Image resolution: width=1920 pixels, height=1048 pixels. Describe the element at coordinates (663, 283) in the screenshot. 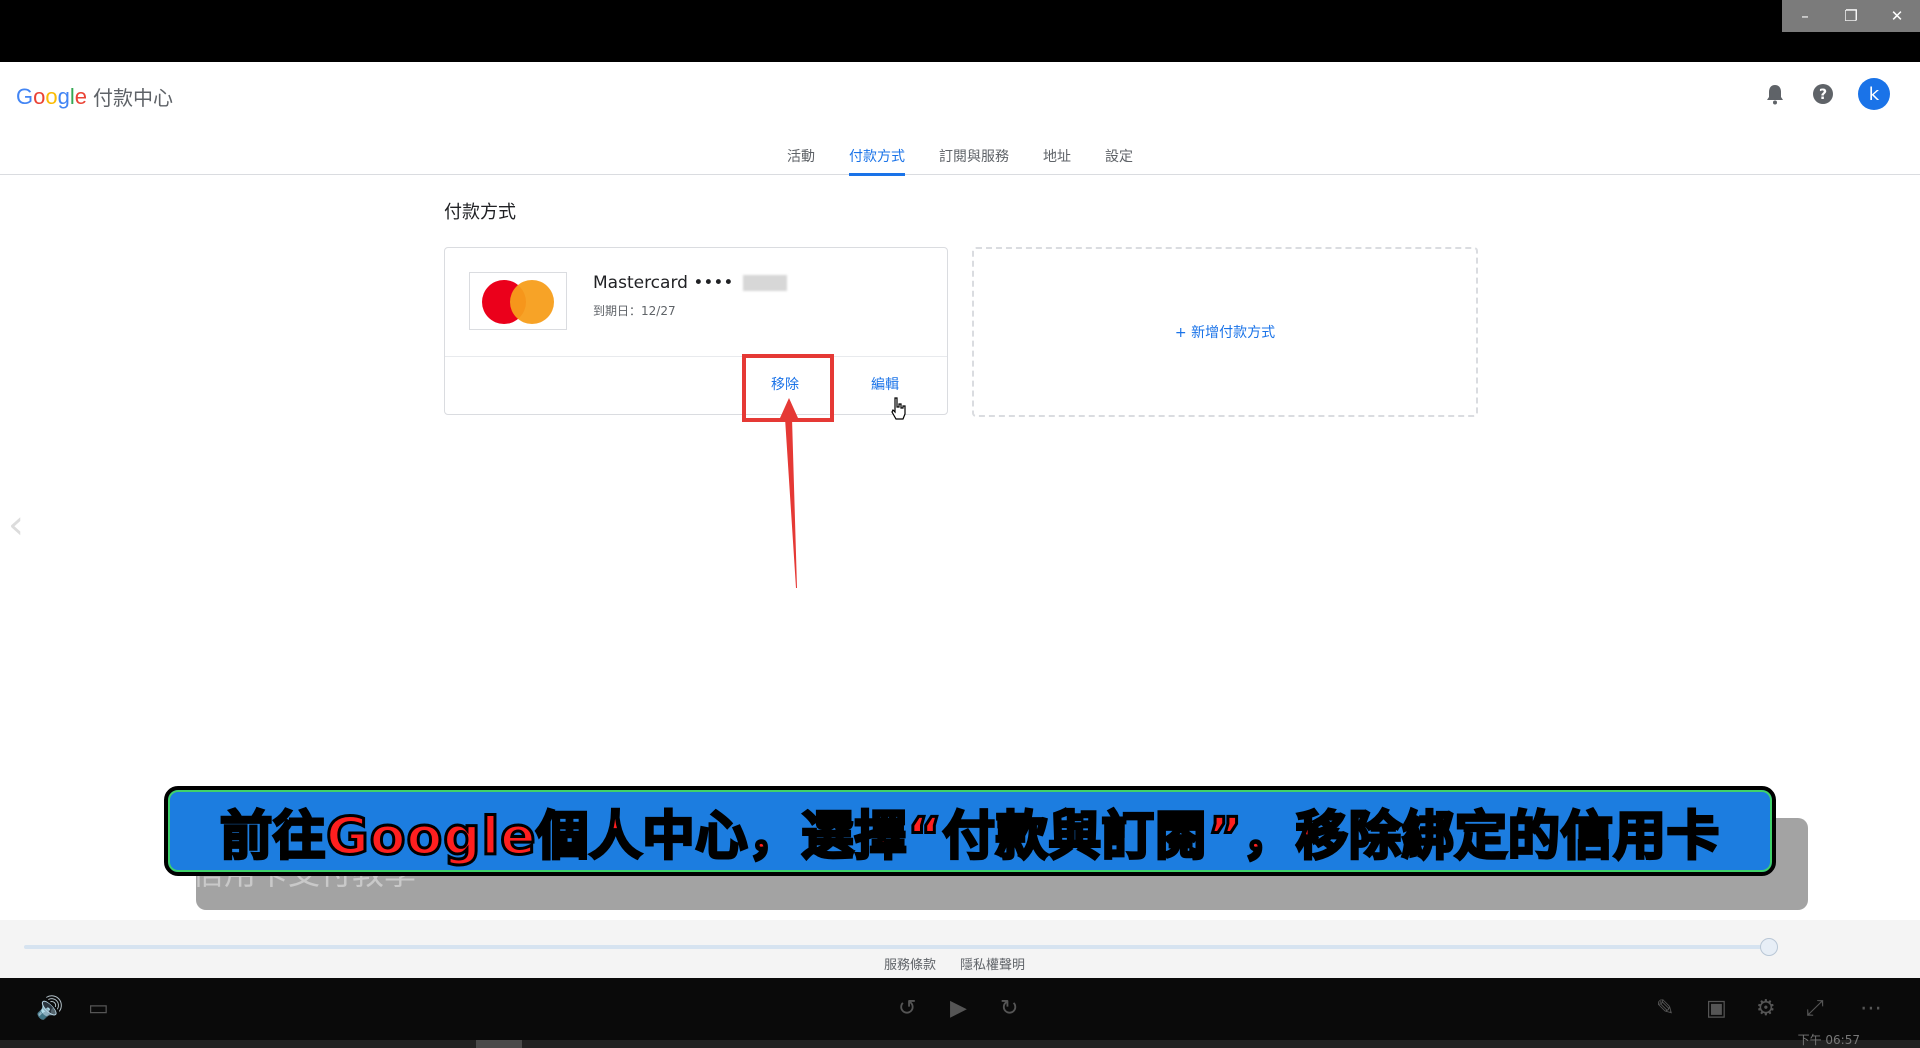

I see `card-name: Mastercard ••••` at that location.